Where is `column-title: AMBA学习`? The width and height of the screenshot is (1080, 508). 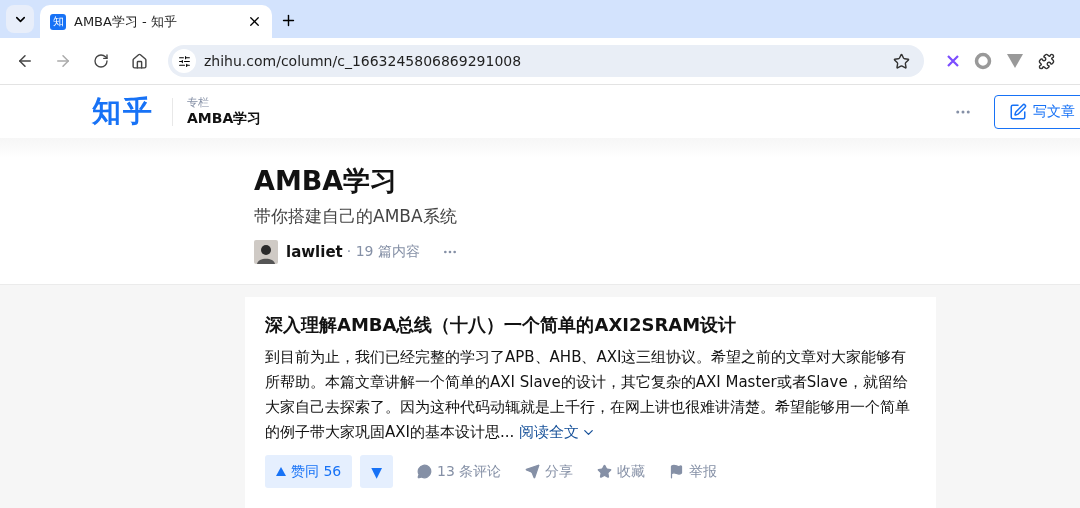
column-title: AMBA学习 is located at coordinates (326, 181).